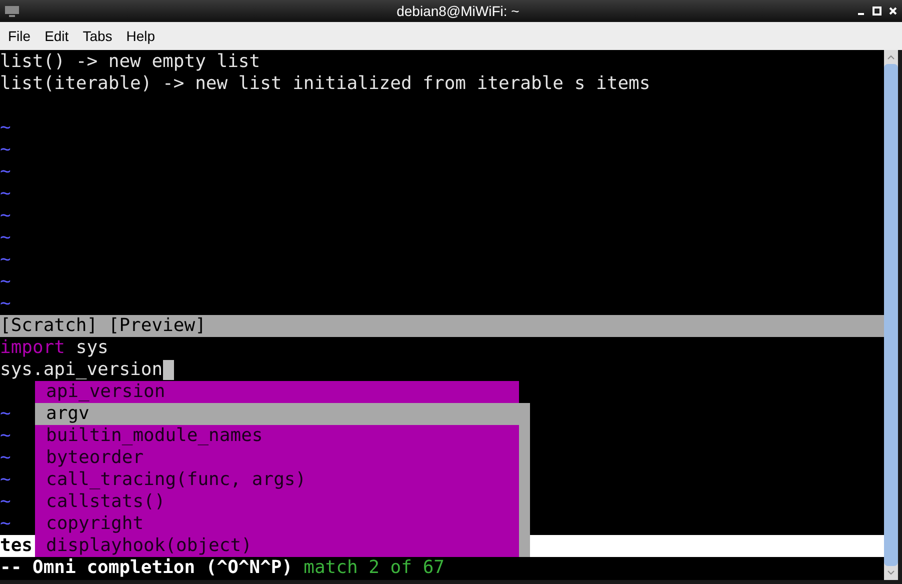  What do you see at coordinates (277, 502) in the screenshot?
I see `completion-item: callstats()` at bounding box center [277, 502].